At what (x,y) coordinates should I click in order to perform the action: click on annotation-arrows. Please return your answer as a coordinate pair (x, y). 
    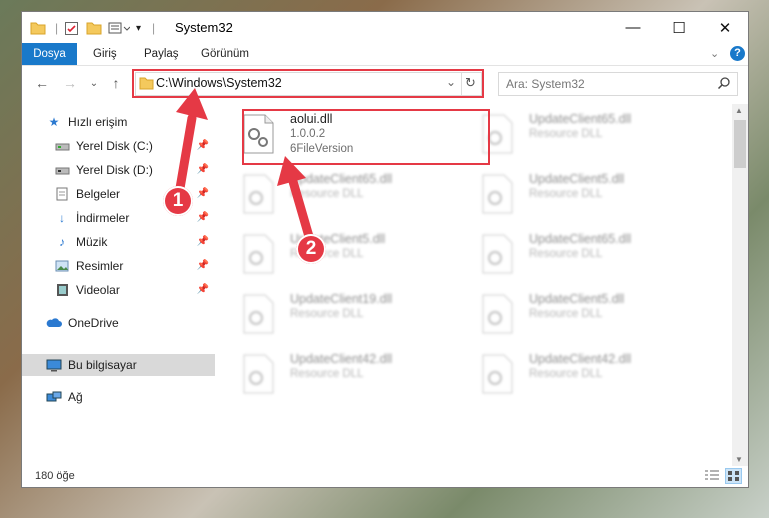
    Looking at the image, I should click on (244, 166).